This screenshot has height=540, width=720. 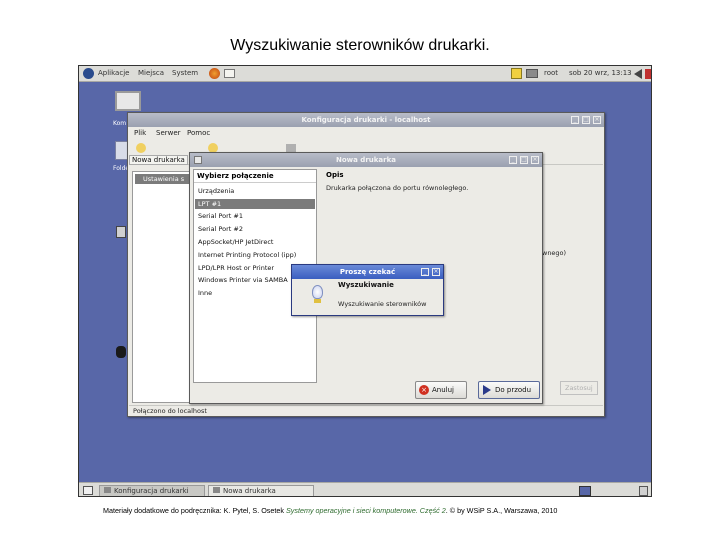 What do you see at coordinates (317, 301) in the screenshot?
I see `lightbulb-base-icon` at bounding box center [317, 301].